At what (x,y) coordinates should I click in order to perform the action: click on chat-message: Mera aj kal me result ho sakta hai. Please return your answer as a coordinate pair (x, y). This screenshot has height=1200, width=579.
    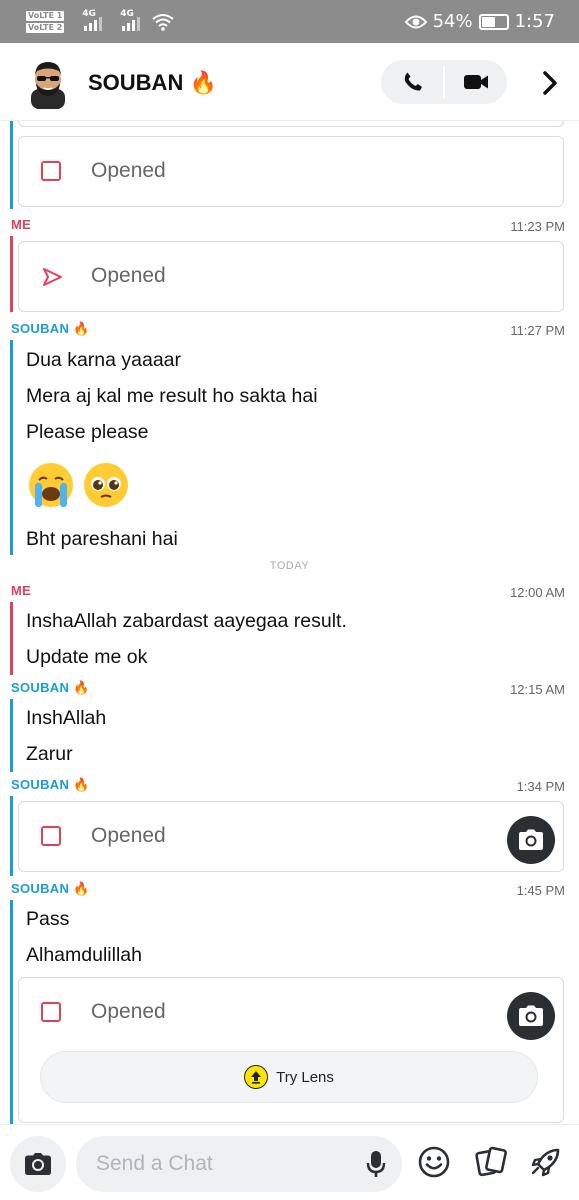
    Looking at the image, I should click on (172, 396).